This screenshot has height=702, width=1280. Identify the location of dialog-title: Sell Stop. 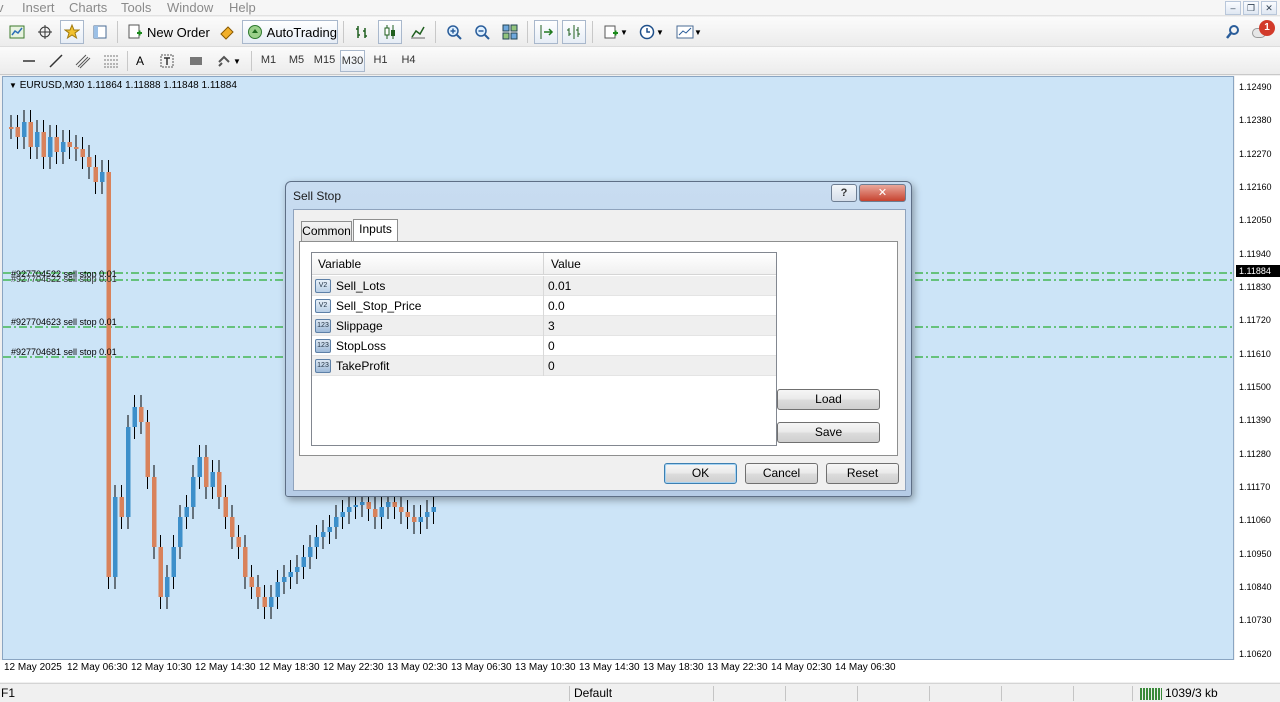
(317, 196).